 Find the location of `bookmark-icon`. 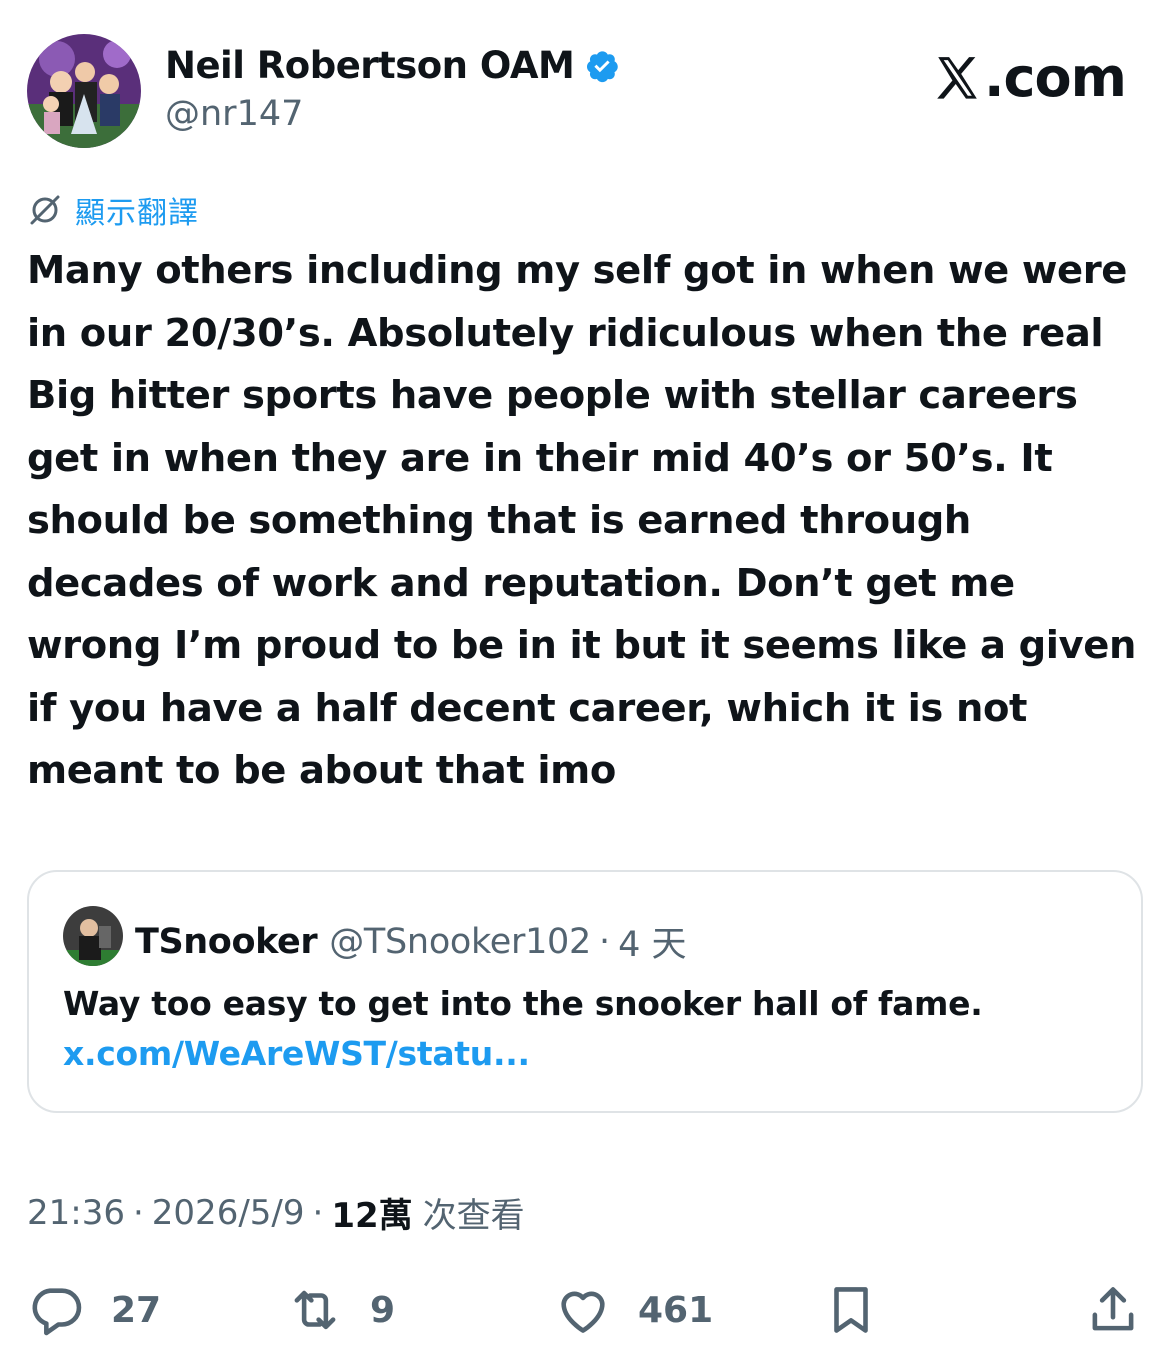

bookmark-icon is located at coordinates (851, 1310).